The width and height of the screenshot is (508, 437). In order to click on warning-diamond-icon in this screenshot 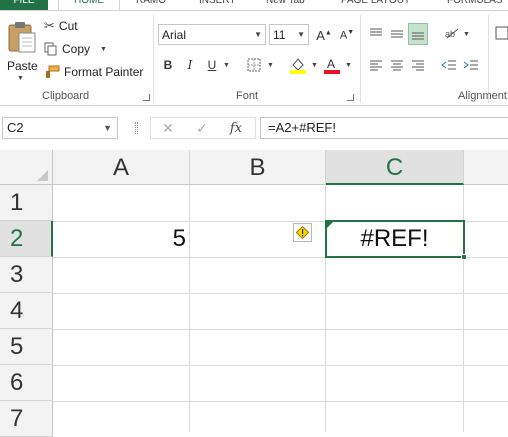, I will do `click(302, 232)`.